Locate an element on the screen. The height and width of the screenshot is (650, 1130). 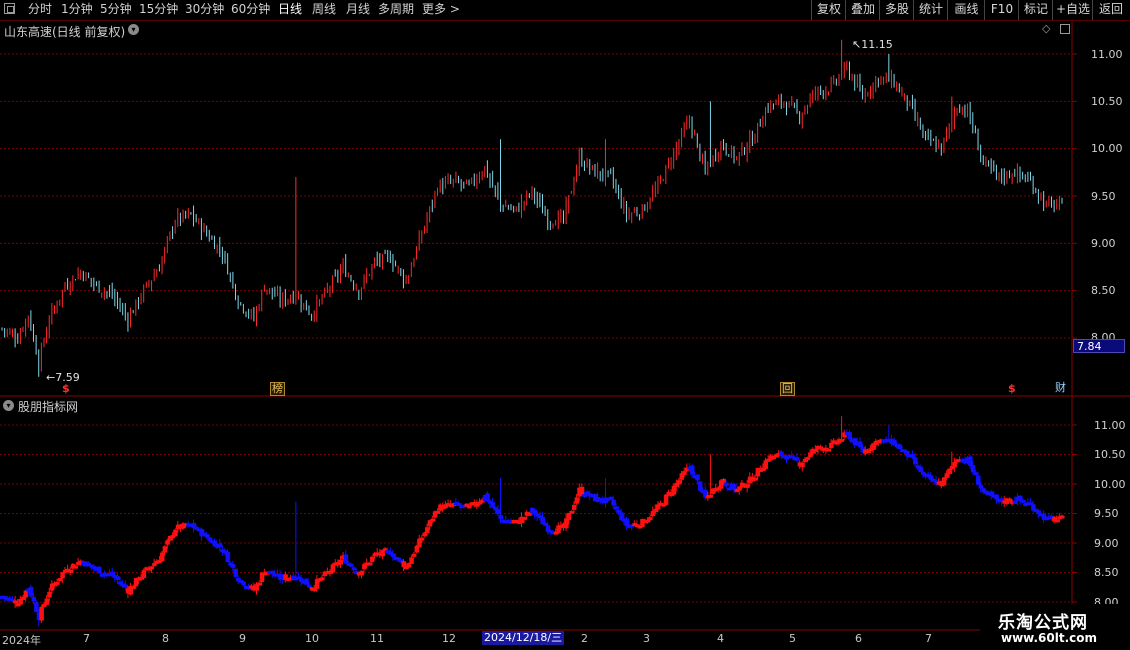
watermark-url: www.60lt.com is located at coordinates (1049, 638).